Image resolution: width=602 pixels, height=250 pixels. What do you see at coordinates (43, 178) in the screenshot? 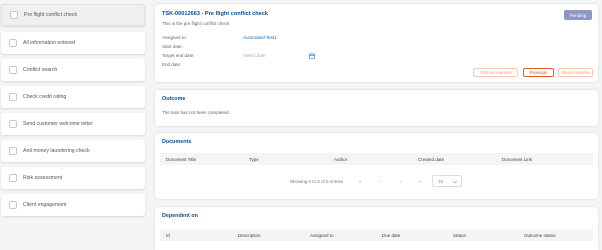
I see `step-label: Risk assessment` at bounding box center [43, 178].